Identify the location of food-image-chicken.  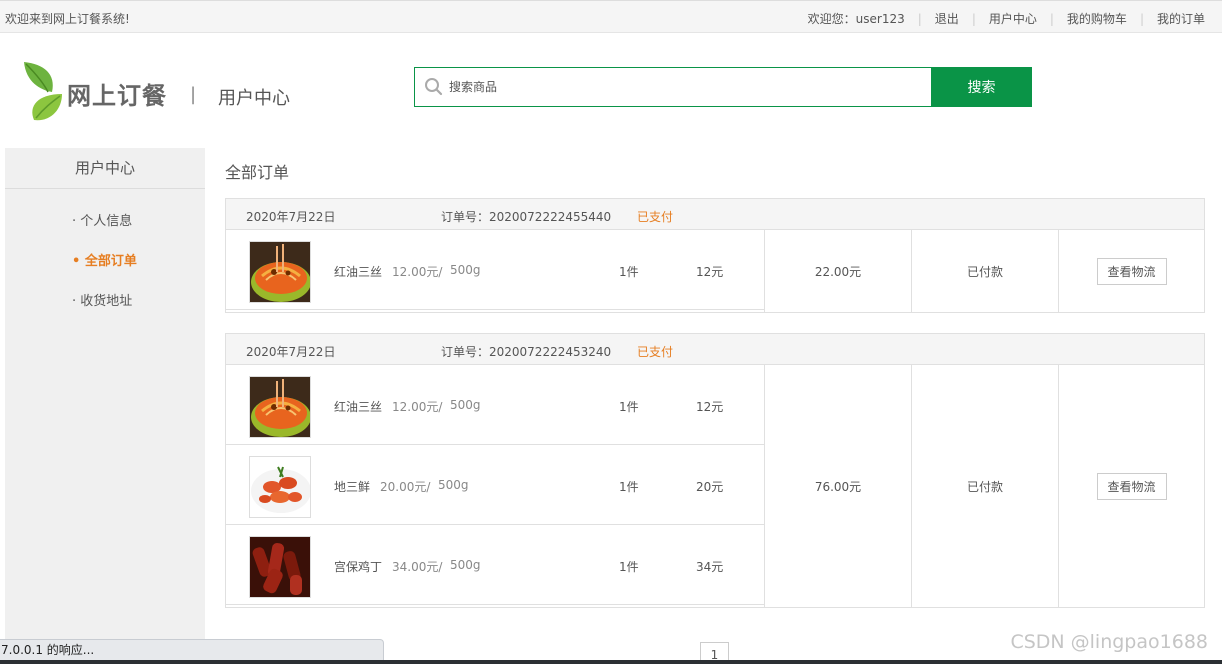
(280, 567).